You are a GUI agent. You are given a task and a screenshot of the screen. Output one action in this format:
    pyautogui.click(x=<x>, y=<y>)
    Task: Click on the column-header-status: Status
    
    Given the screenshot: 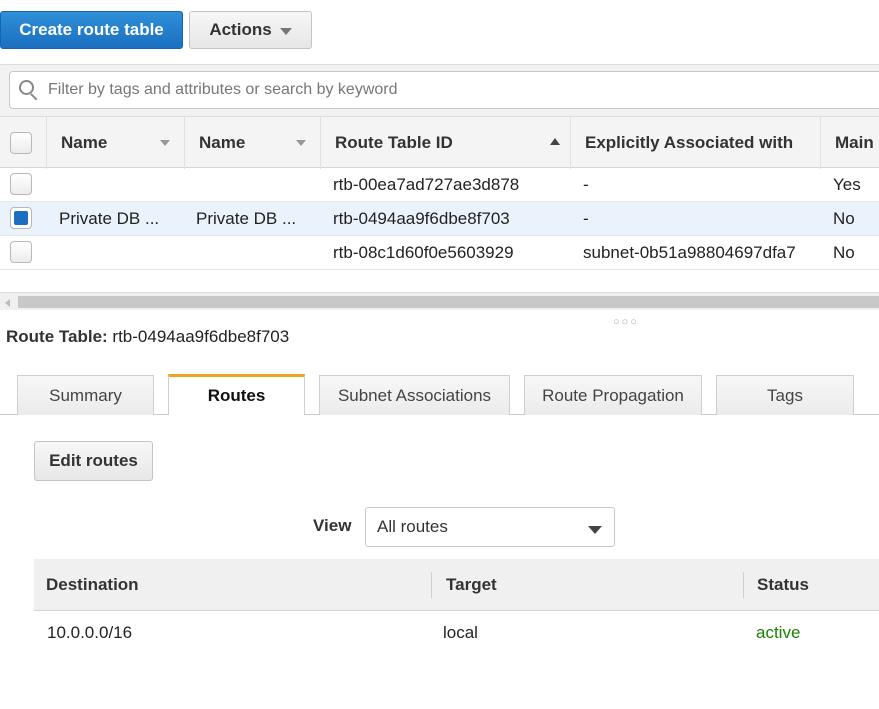 What is the action you would take?
    pyautogui.click(x=777, y=585)
    